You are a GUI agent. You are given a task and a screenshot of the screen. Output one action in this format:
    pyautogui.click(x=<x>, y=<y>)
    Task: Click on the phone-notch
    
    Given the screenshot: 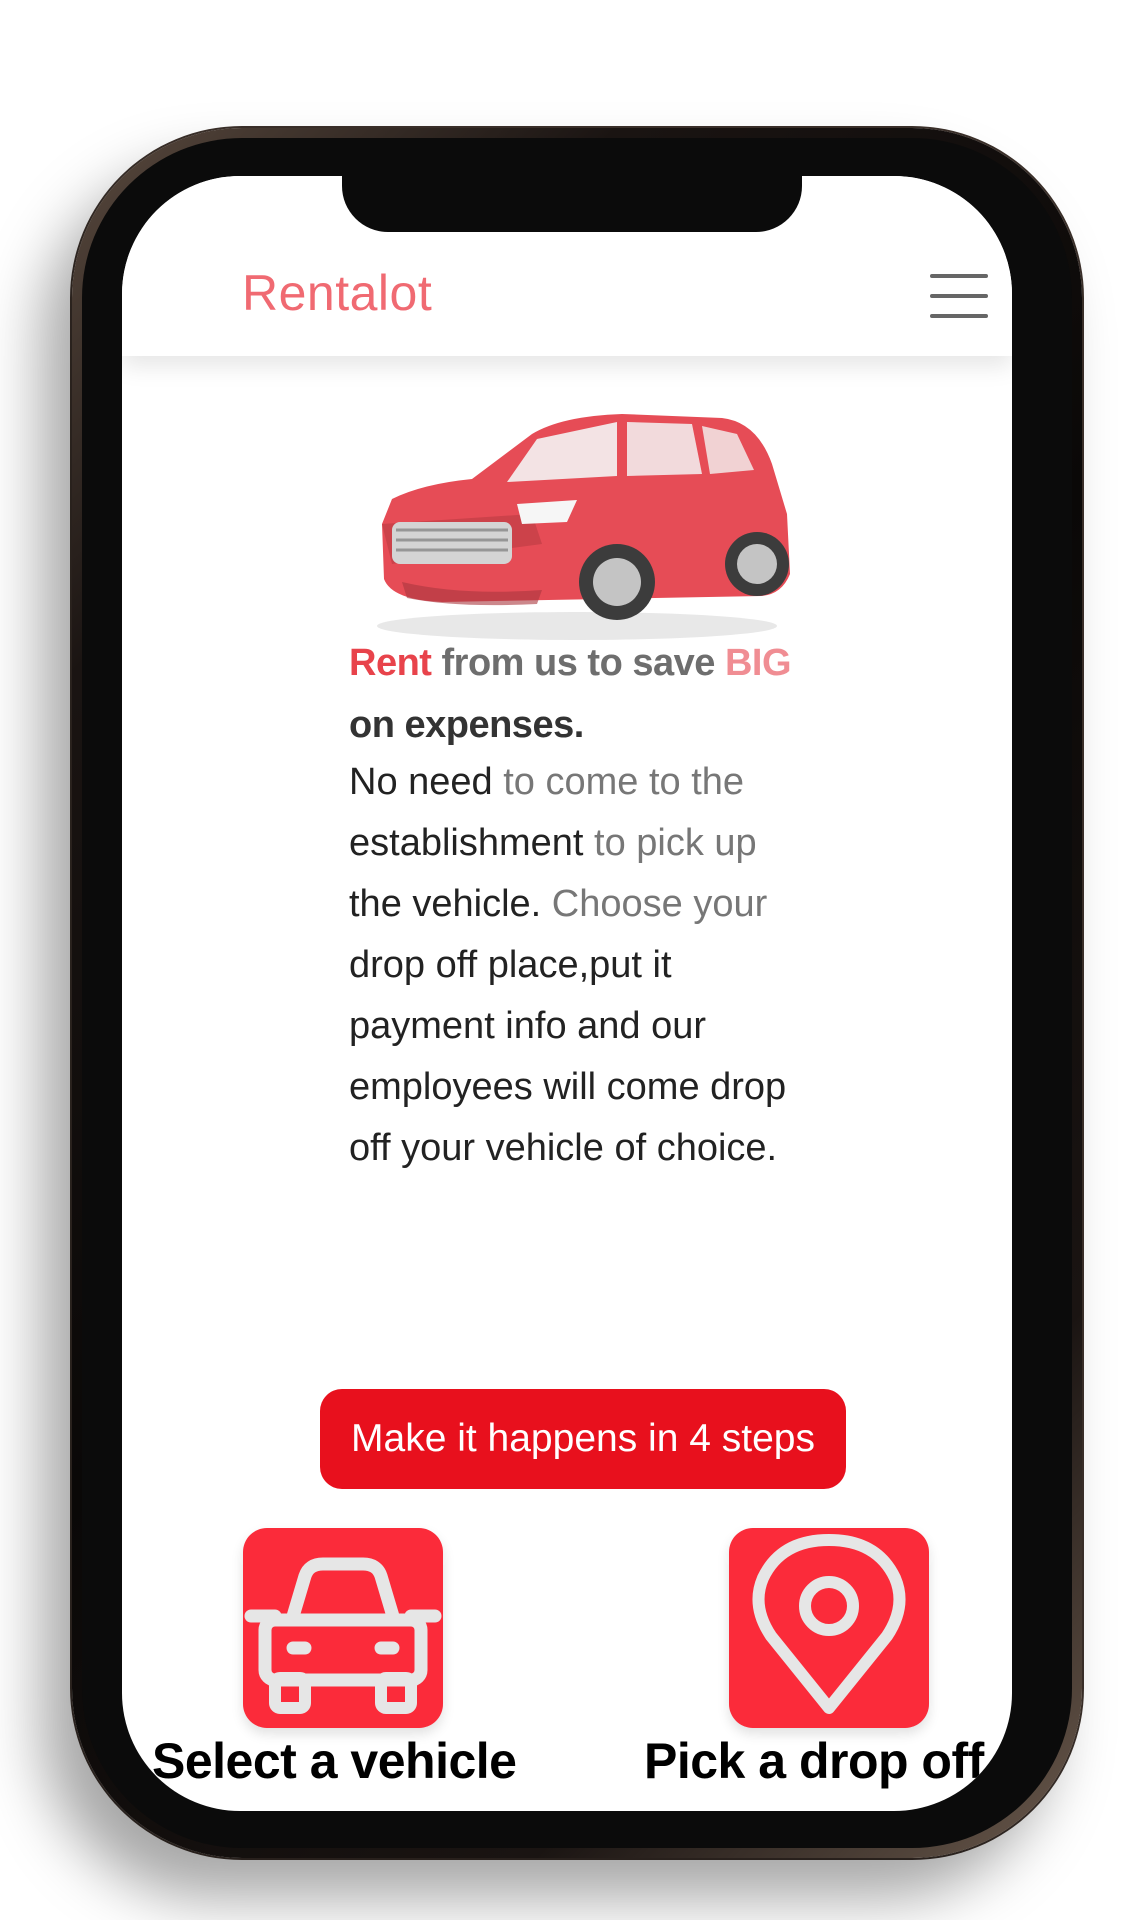 What is the action you would take?
    pyautogui.click(x=572, y=204)
    